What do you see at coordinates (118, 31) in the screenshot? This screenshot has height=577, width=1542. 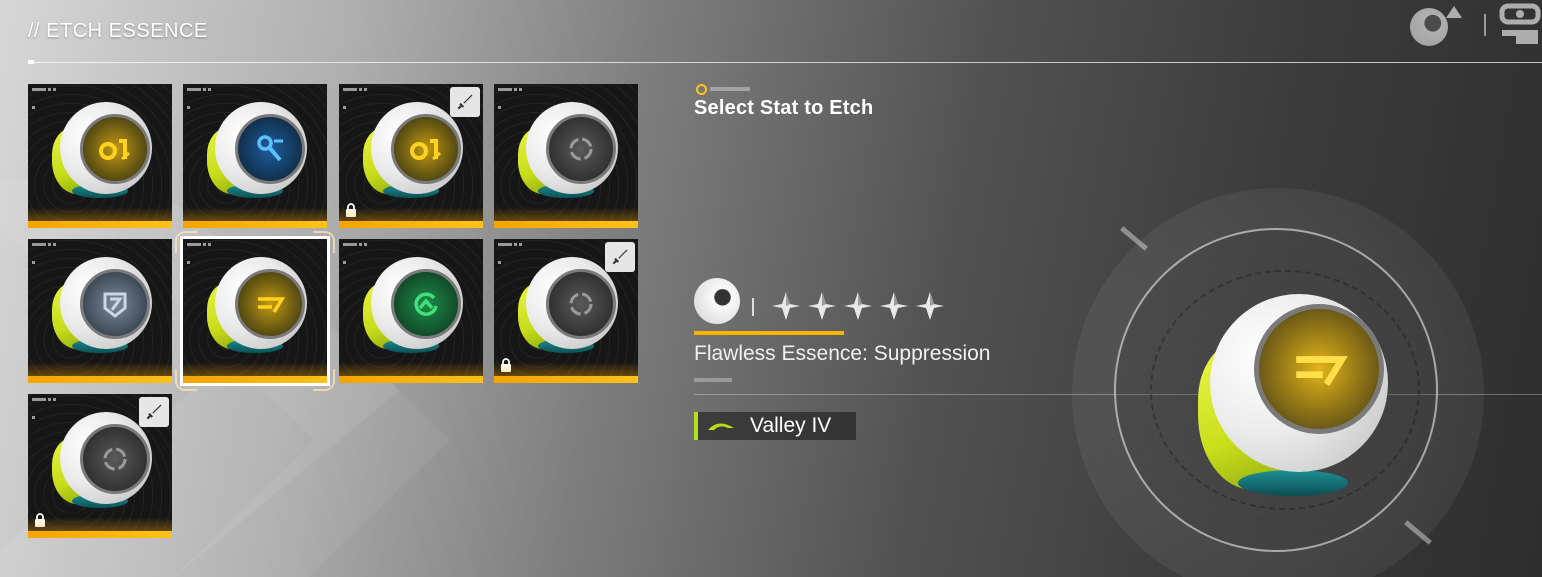 I see `page-title: // ETCH ESSENCE` at bounding box center [118, 31].